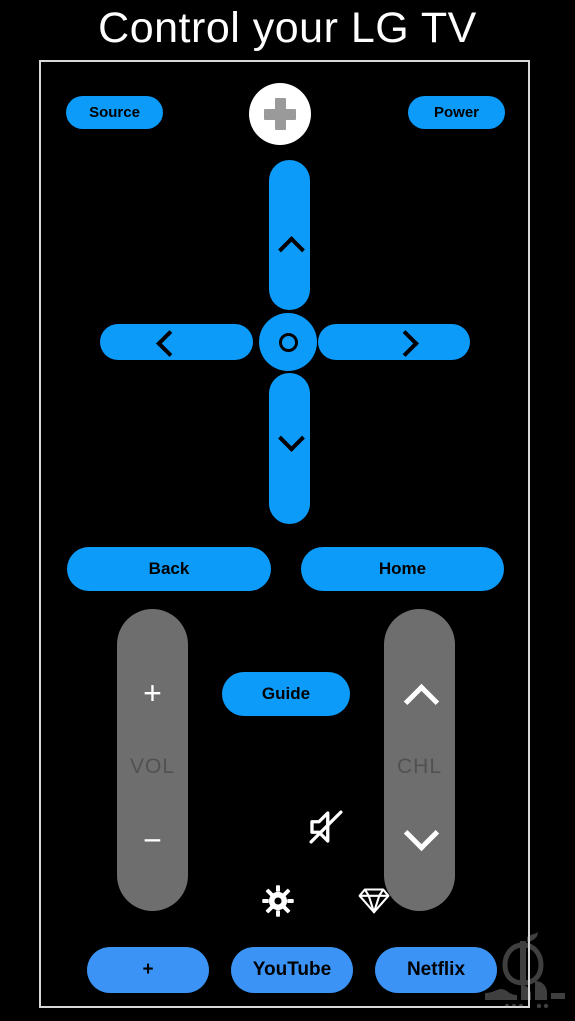 Image resolution: width=575 pixels, height=1021 pixels. I want to click on chevron-down-icon, so click(291, 438).